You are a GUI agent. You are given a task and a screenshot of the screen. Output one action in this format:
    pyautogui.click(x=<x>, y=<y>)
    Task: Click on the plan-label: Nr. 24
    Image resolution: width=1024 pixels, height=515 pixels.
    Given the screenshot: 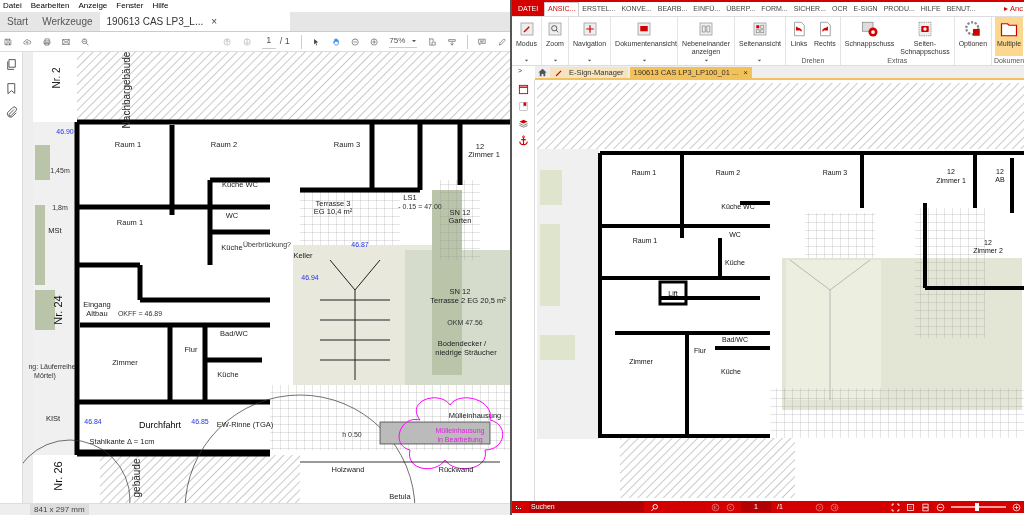 What is the action you would take?
    pyautogui.click(x=58, y=310)
    